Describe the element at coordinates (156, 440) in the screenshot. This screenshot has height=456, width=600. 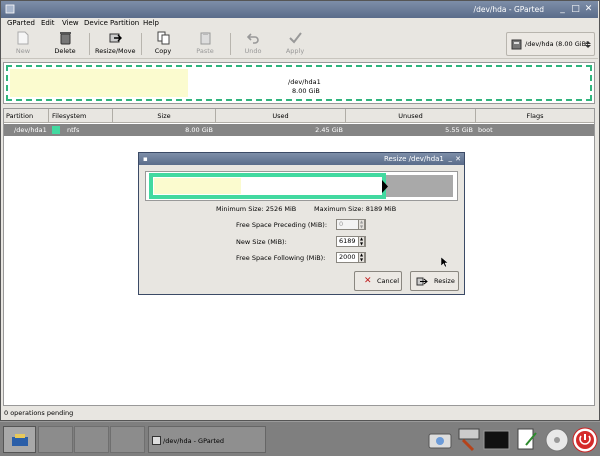
I see `gparted-app-icon` at that location.